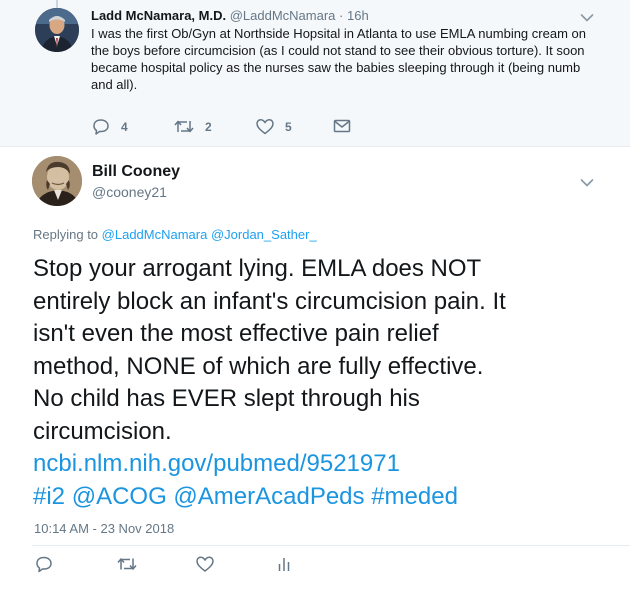 This screenshot has width=630, height=597. Describe the element at coordinates (102, 431) in the screenshot. I see `tweet-text-line: circumcision.` at that location.